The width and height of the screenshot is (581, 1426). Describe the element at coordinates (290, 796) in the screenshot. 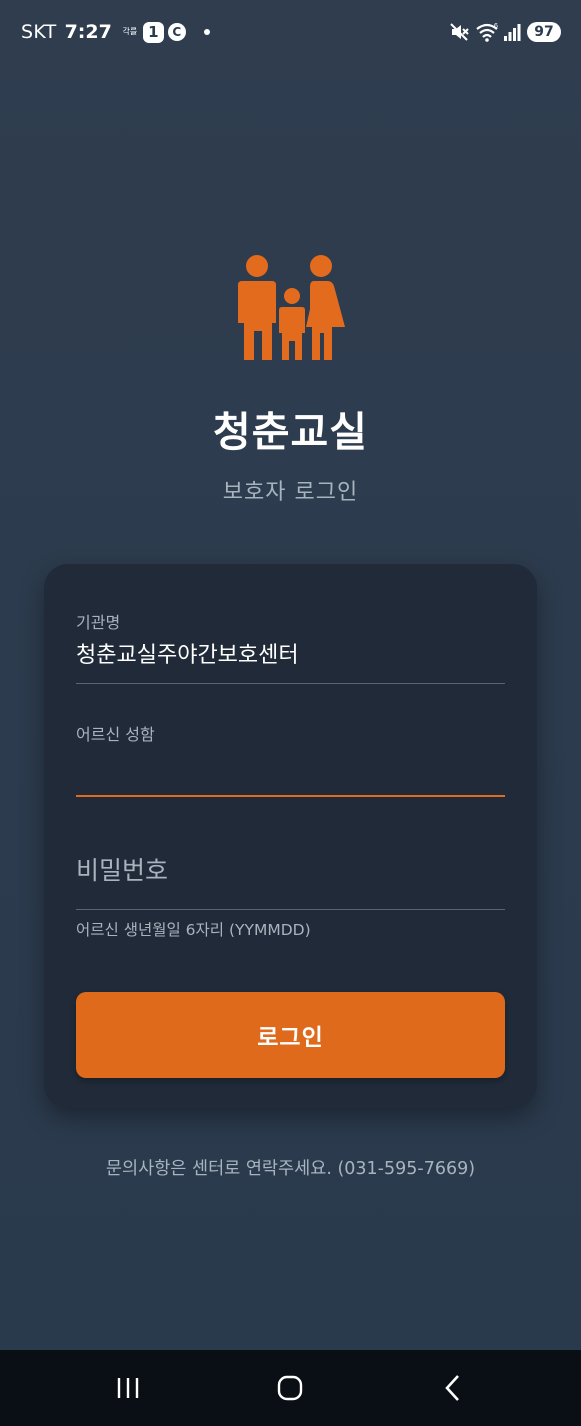

I see `name-field-underline` at that location.